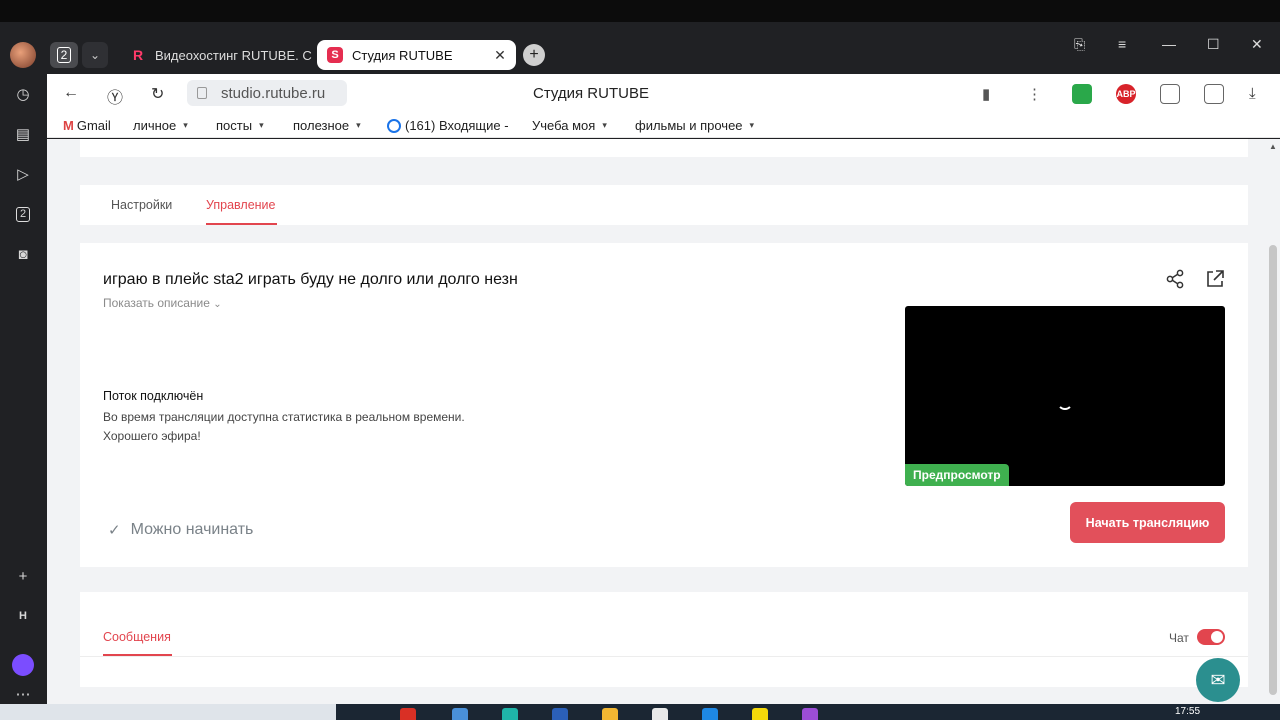 Image resolution: width=1280 pixels, height=720 pixels. I want to click on back-arrow-icon: ←, so click(71, 93).